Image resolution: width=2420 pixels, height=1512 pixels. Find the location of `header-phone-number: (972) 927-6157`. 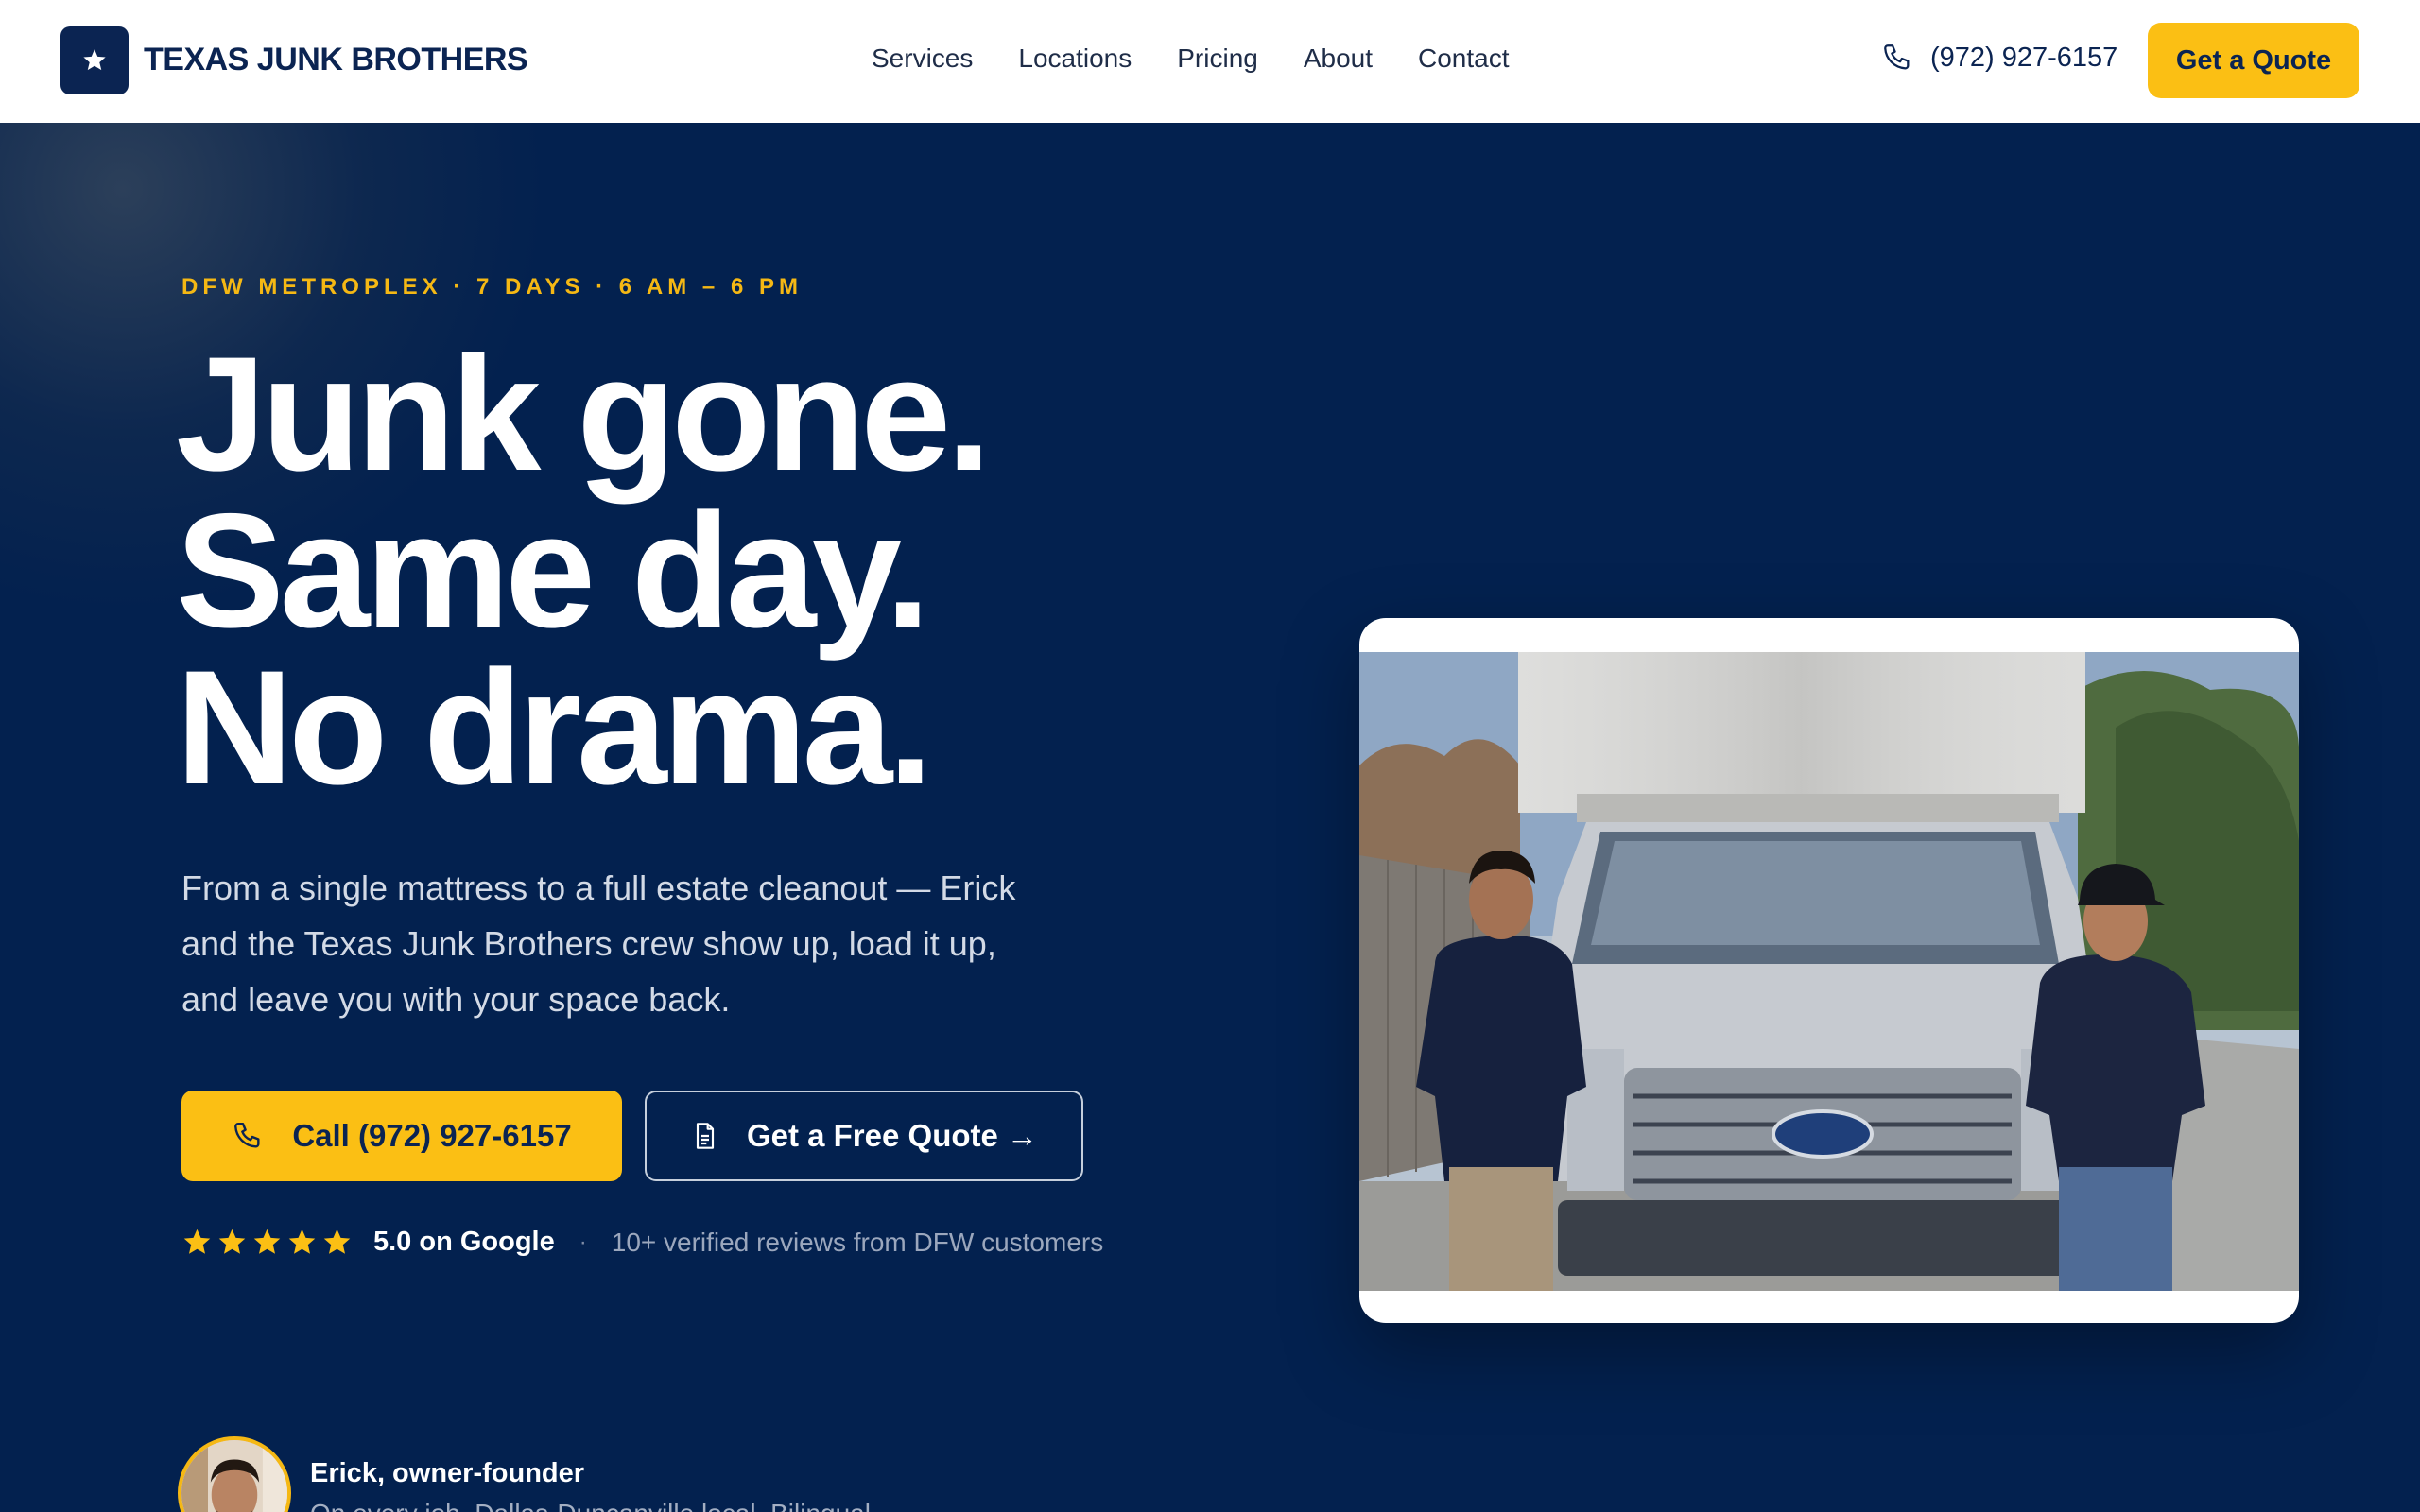

header-phone-number: (972) 927-6157 is located at coordinates (2024, 57).